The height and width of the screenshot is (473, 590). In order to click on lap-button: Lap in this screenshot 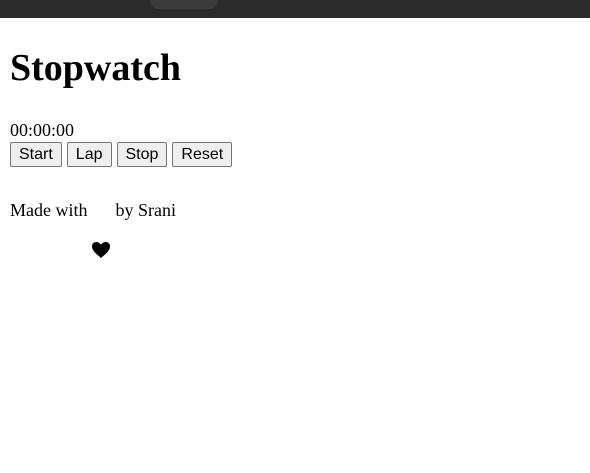, I will do `click(89, 154)`.